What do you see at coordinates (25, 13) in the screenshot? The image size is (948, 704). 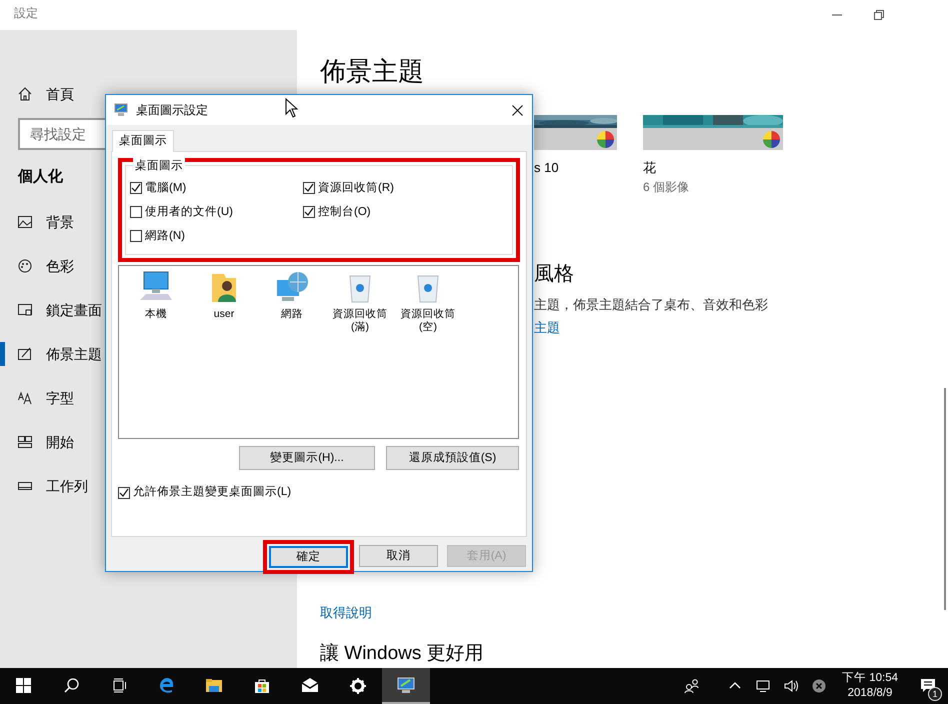 I see `window-title: 設定` at bounding box center [25, 13].